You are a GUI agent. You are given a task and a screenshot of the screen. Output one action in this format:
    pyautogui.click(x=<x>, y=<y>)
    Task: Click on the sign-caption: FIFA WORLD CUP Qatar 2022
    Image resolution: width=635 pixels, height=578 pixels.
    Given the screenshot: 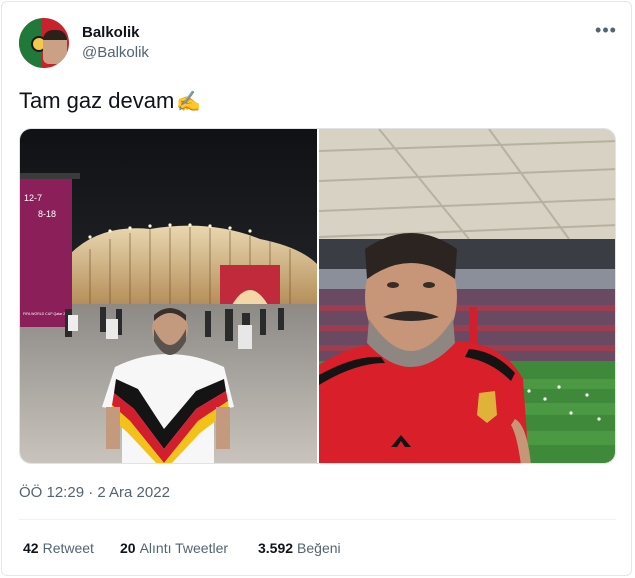 What is the action you would take?
    pyautogui.click(x=47, y=314)
    